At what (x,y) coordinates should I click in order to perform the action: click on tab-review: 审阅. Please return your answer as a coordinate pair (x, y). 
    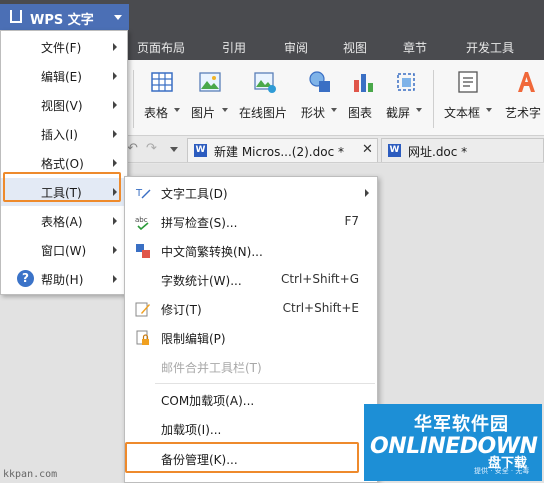
    Looking at the image, I should click on (296, 47).